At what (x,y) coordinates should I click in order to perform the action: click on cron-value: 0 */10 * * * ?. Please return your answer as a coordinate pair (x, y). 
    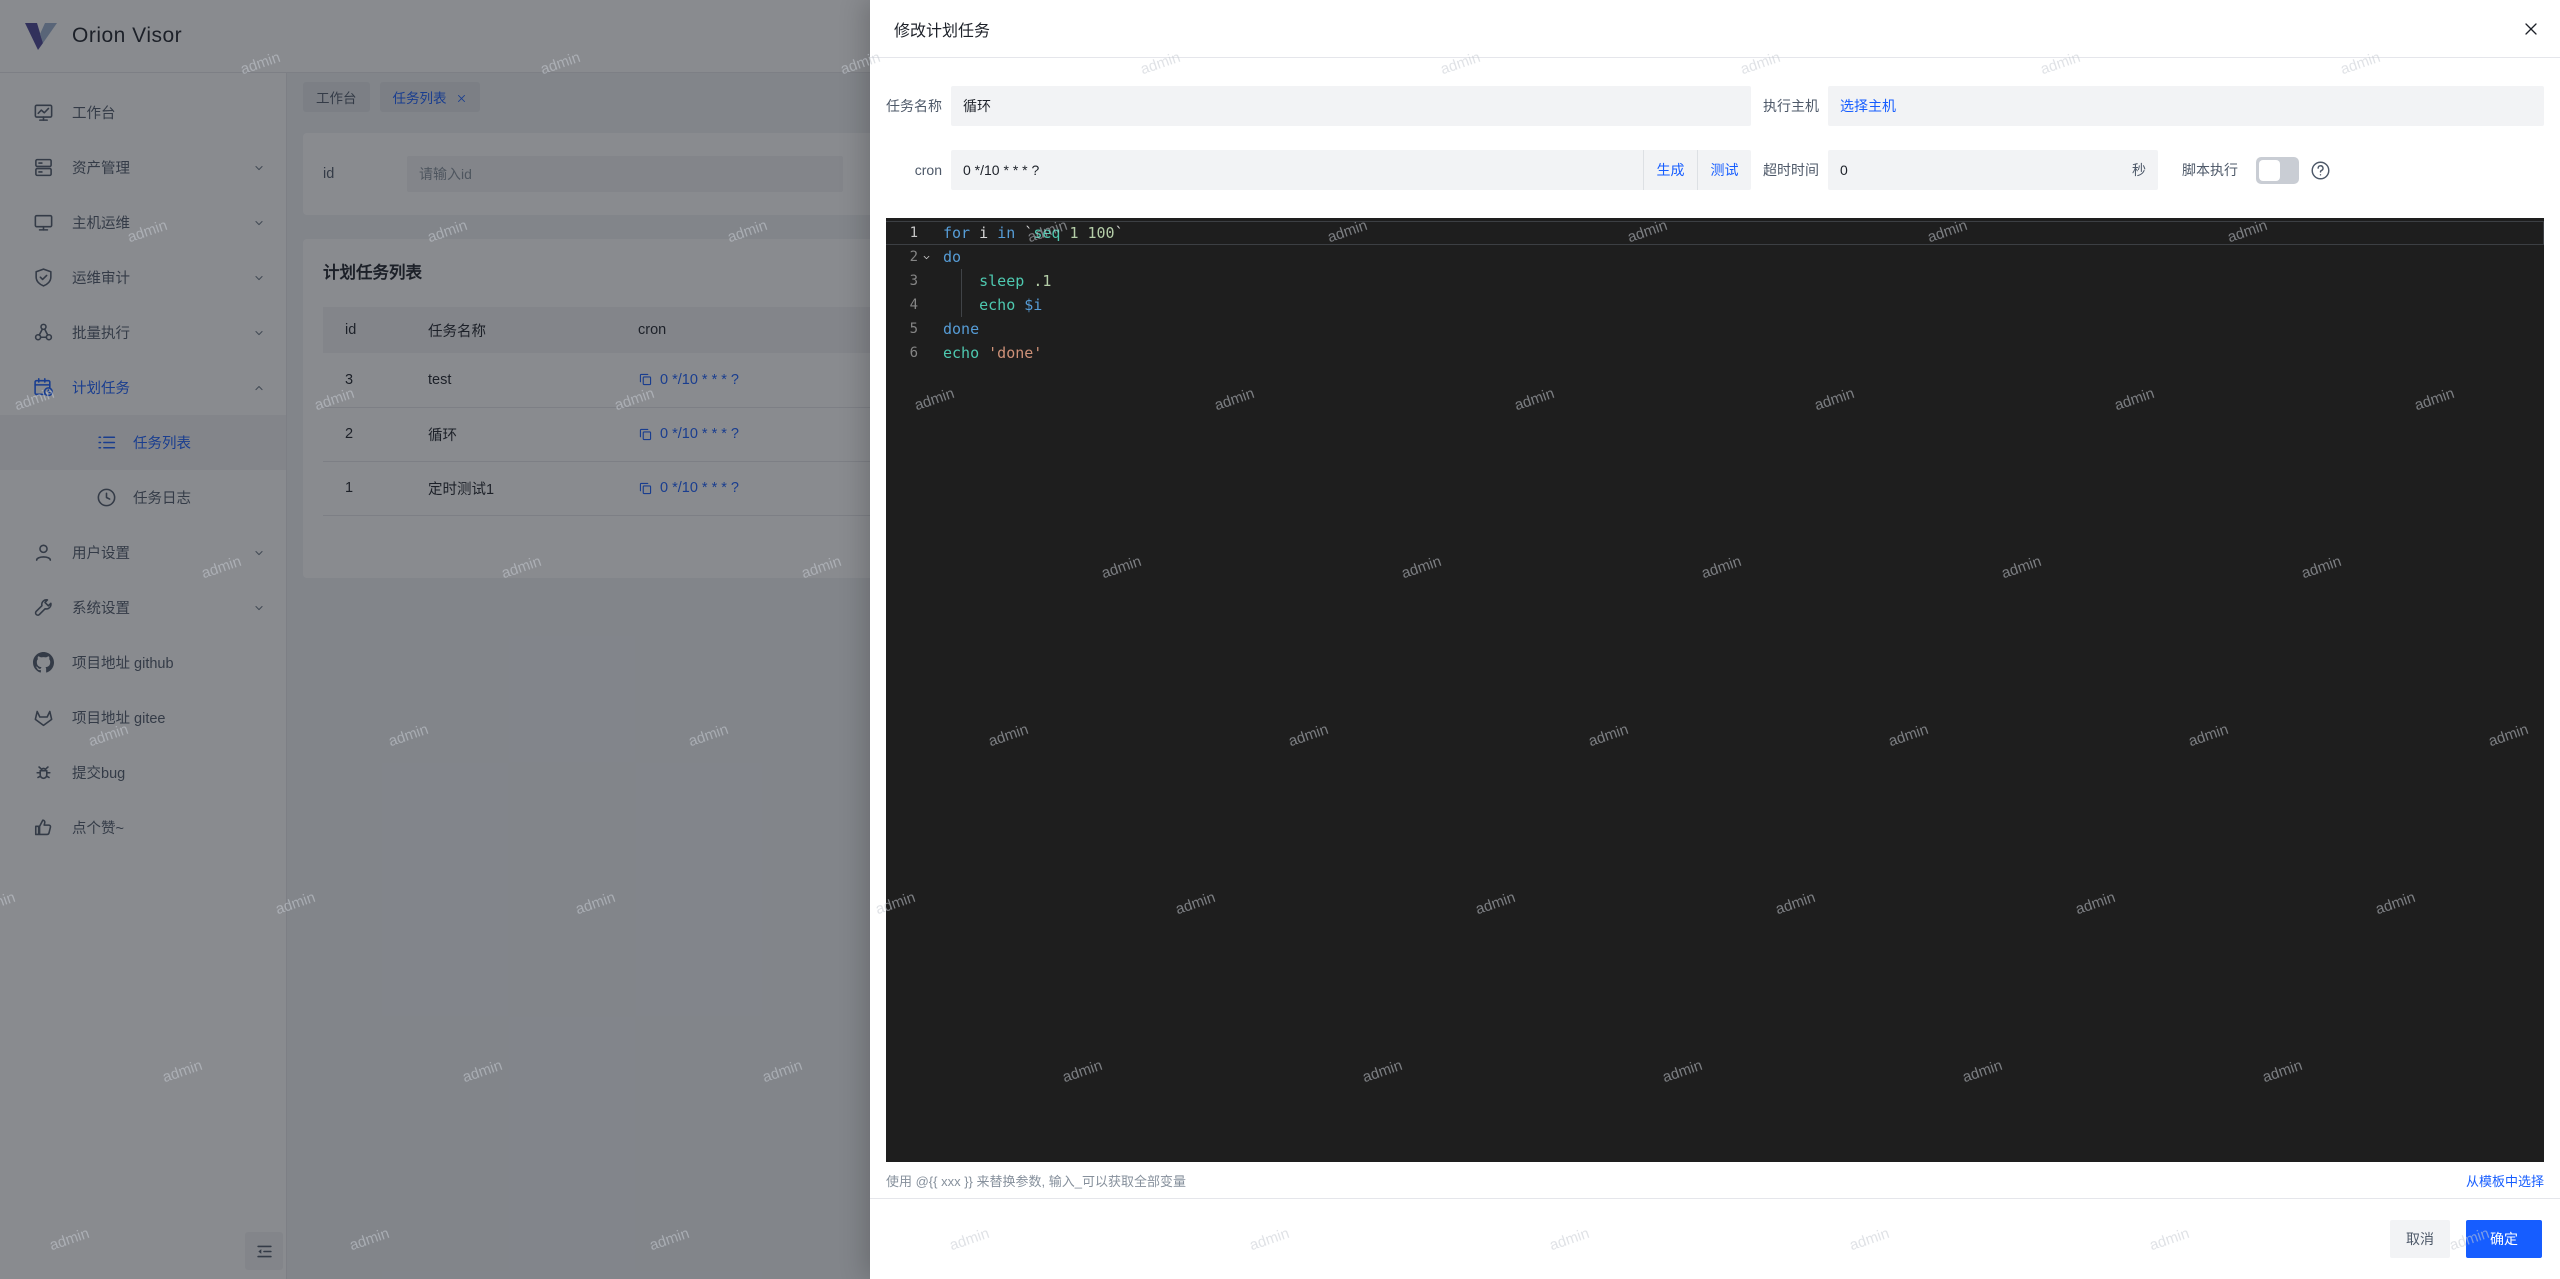
    Looking at the image, I should click on (1001, 170).